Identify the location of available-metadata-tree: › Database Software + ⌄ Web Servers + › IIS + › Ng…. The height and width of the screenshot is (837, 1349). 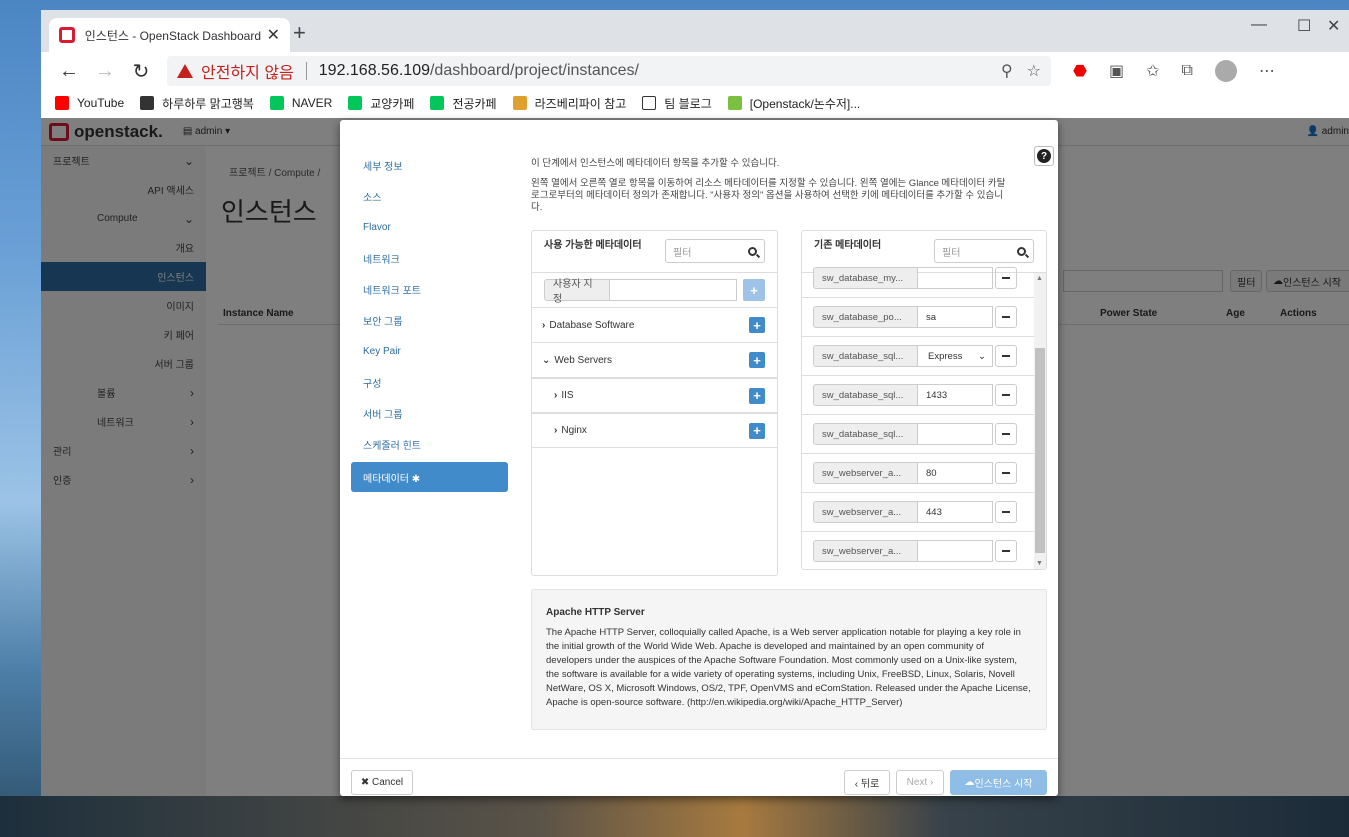
(654, 378).